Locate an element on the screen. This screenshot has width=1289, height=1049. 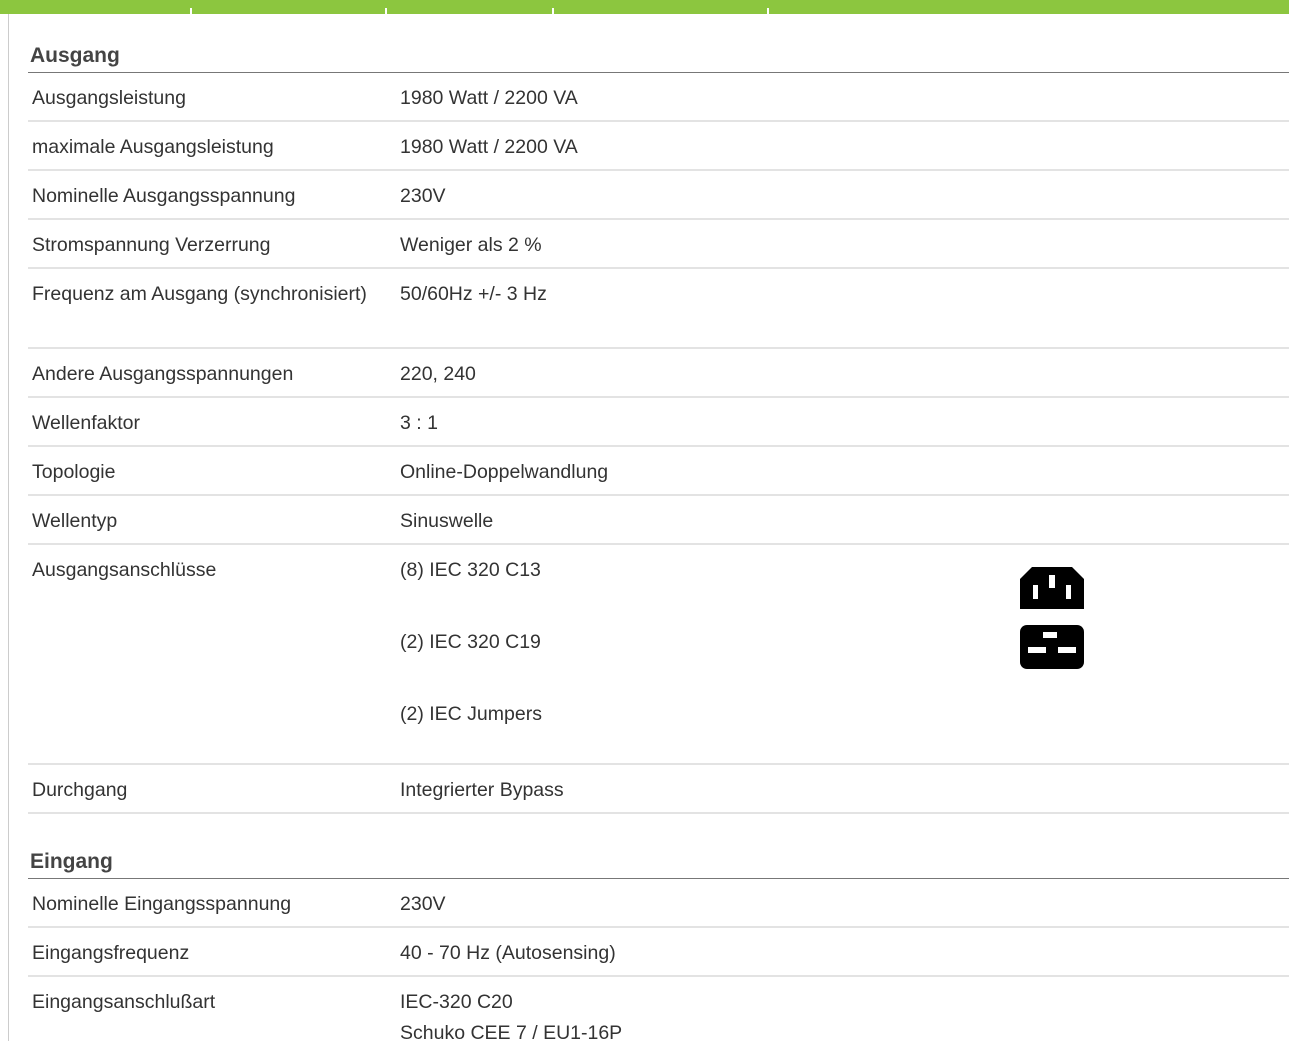
connection-text: (2) IEC 320 C19 is located at coordinates (470, 642).